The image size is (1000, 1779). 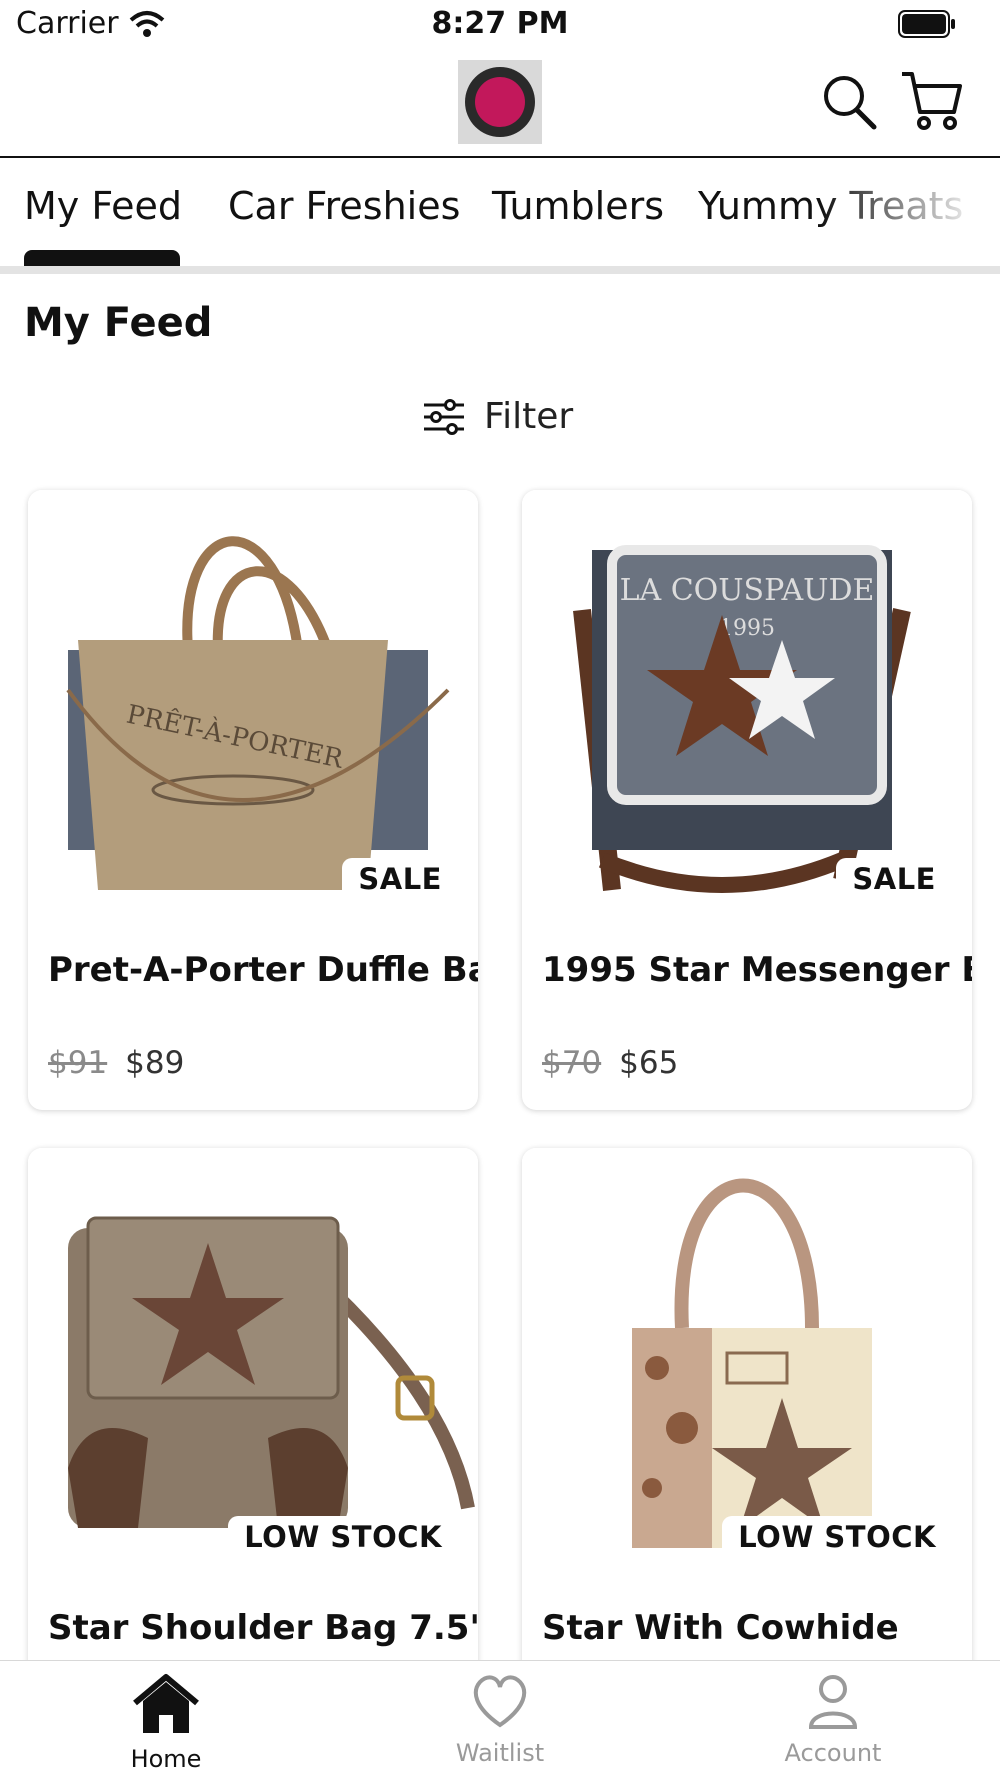 I want to click on tabs-fade-overlay, so click(x=910, y=214).